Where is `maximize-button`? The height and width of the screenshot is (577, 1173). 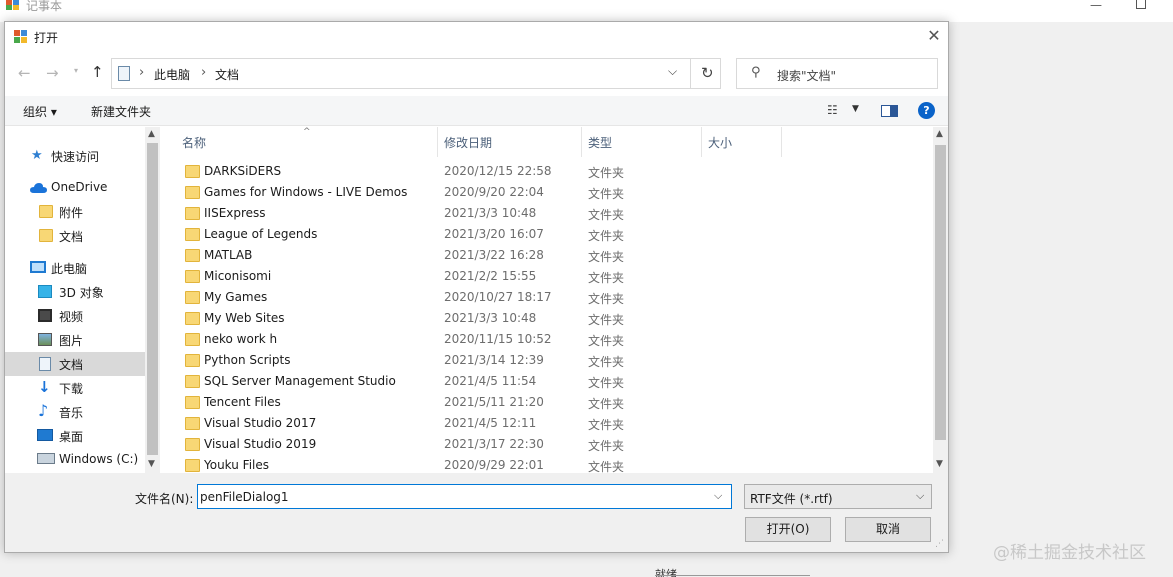
maximize-button is located at coordinates (1141, 4).